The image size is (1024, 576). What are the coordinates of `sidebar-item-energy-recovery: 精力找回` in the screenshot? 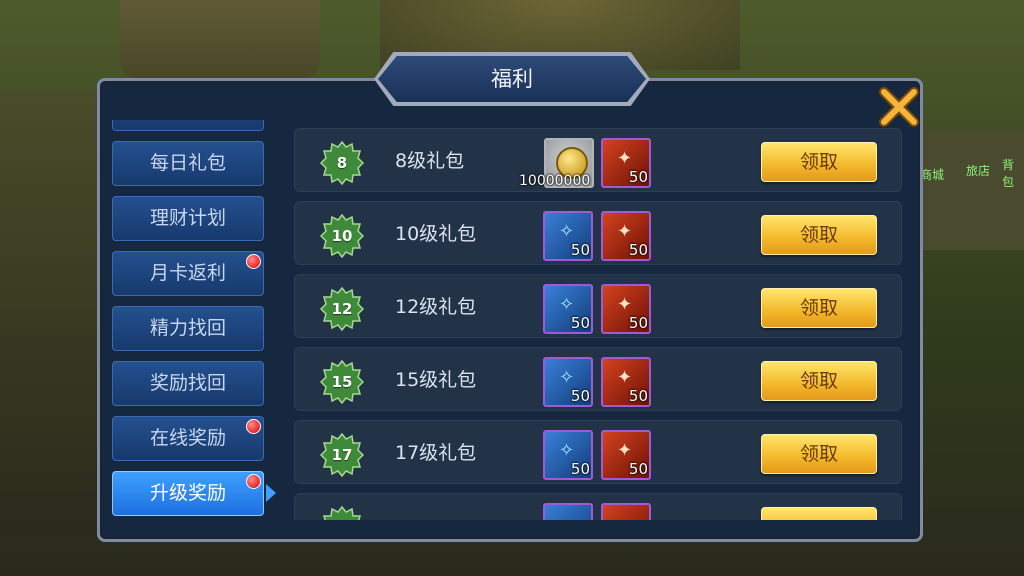 It's located at (188, 328).